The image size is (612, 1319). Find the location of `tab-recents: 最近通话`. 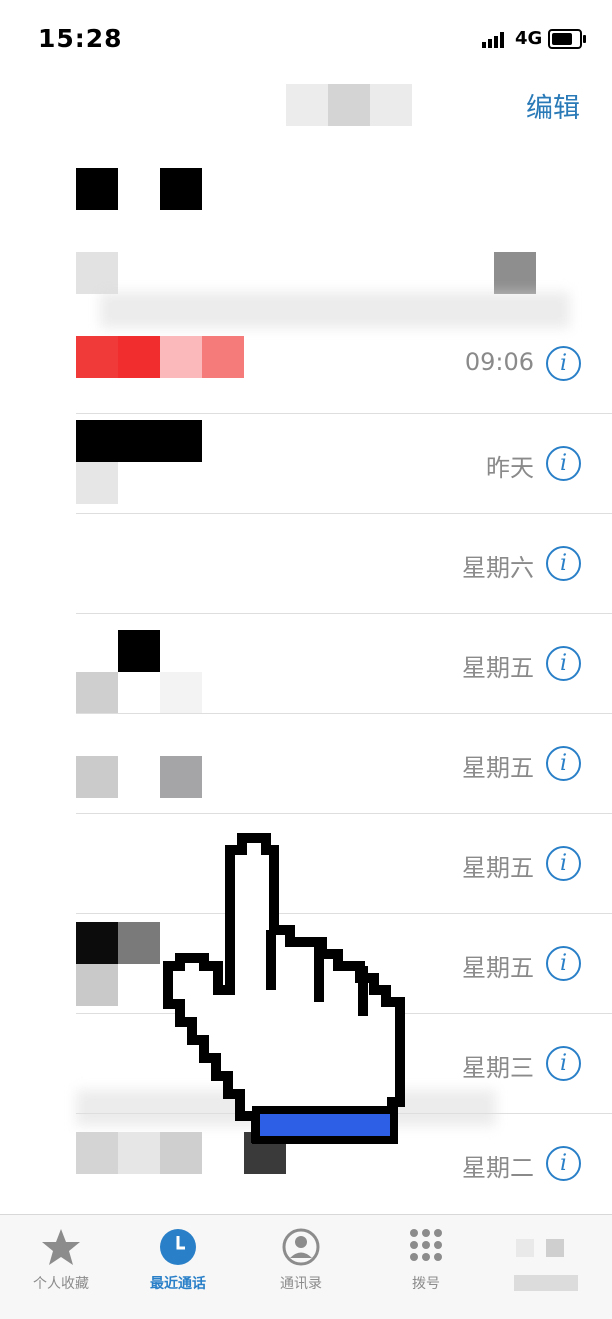

tab-recents: 最近通话 is located at coordinates (178, 1267).